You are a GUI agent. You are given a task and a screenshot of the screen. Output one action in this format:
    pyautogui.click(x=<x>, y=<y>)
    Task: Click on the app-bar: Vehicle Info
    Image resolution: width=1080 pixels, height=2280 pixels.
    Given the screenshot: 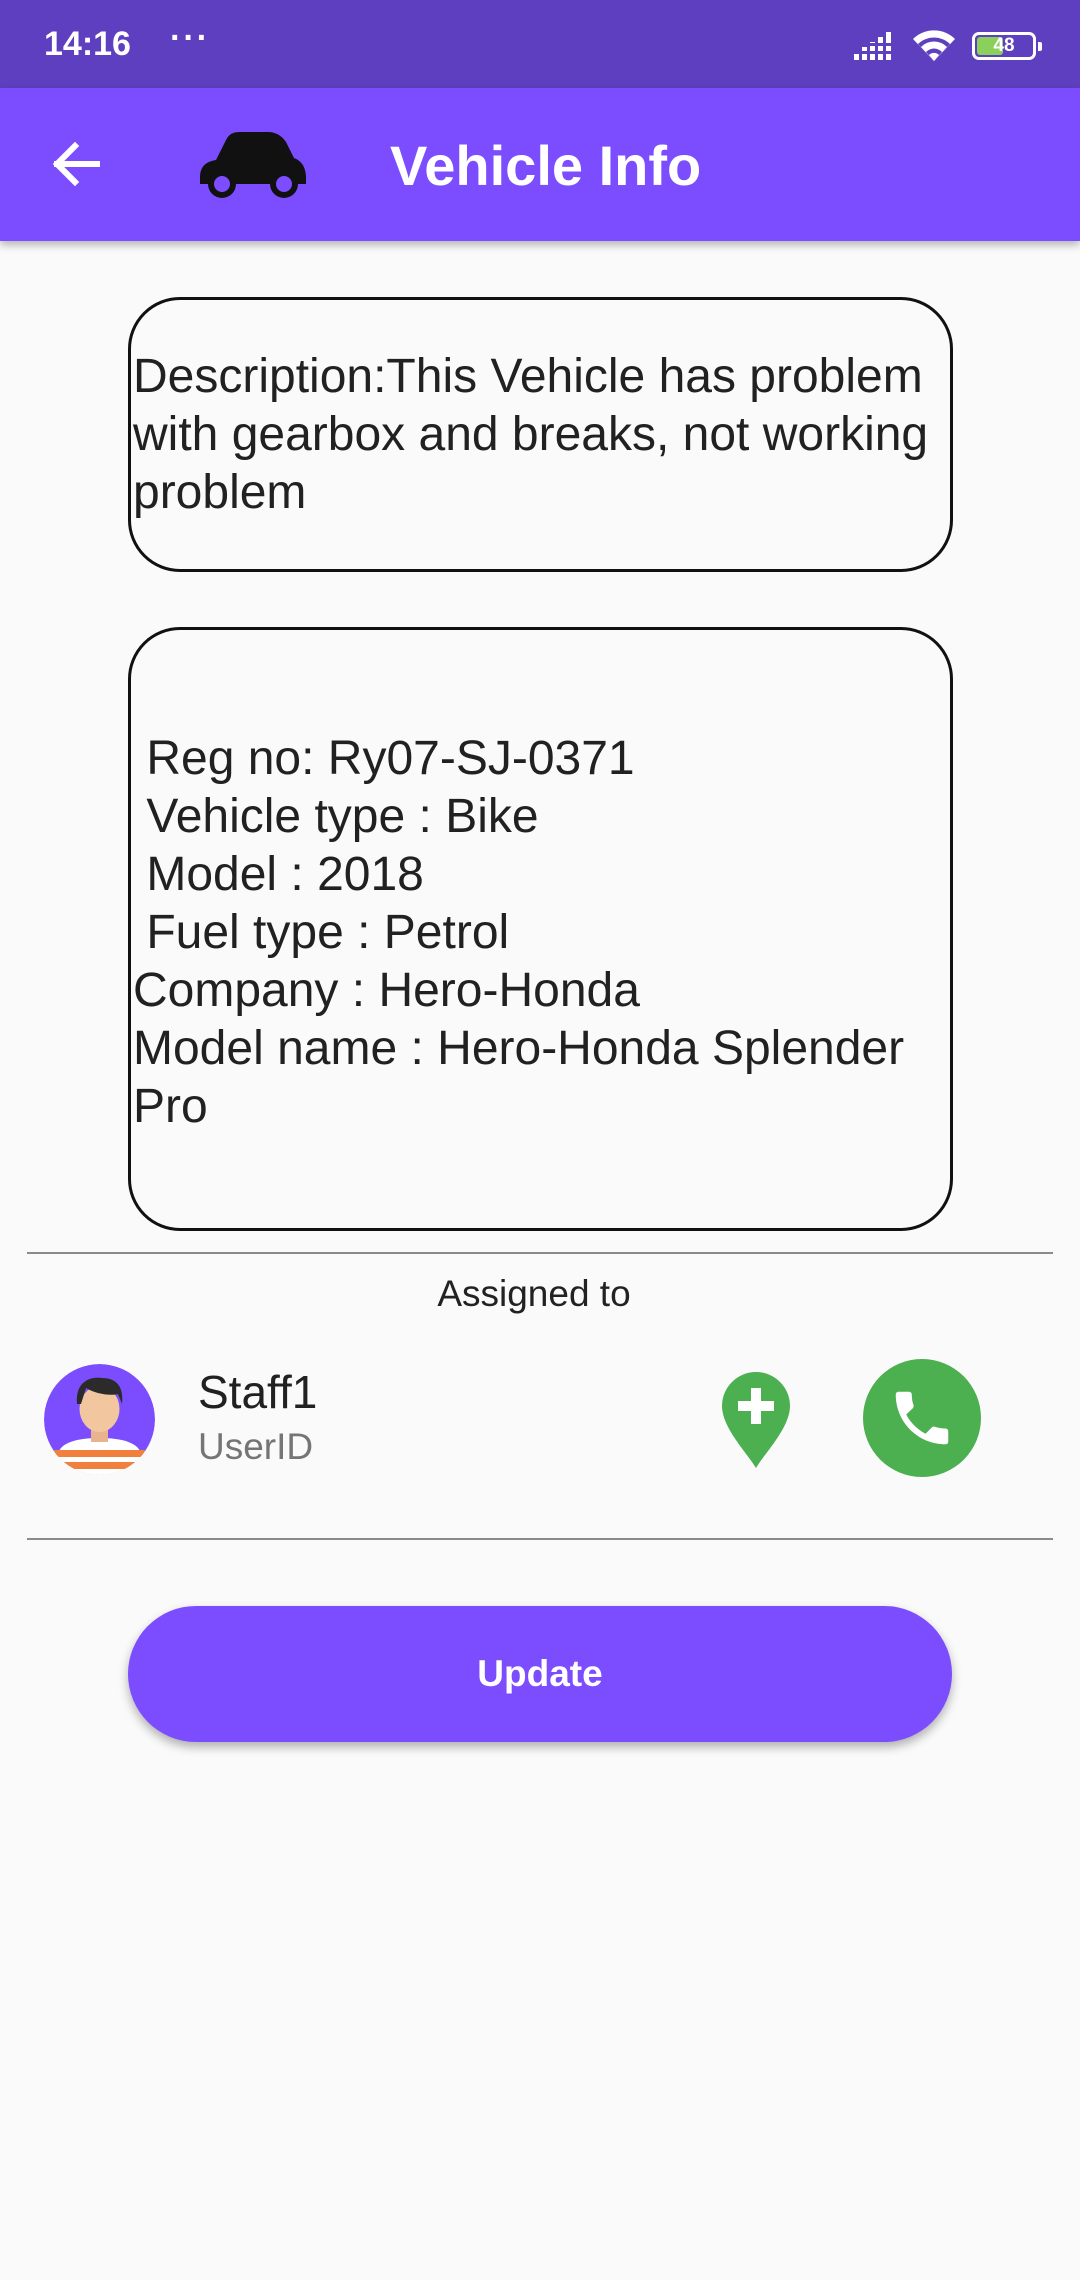 What is the action you would take?
    pyautogui.click(x=540, y=164)
    